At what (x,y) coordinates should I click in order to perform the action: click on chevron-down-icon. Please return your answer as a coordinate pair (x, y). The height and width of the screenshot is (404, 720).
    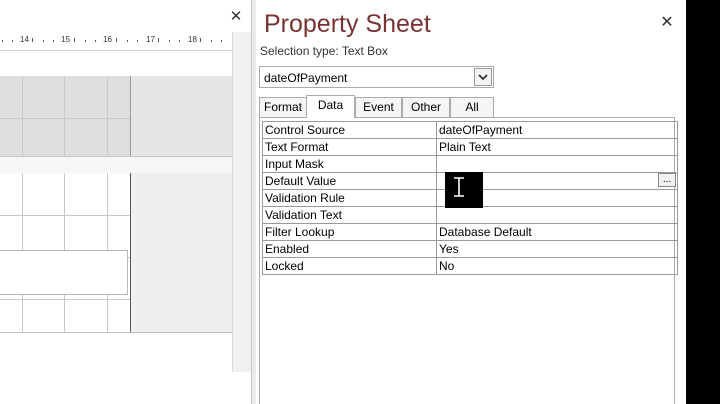
    Looking at the image, I should click on (483, 77).